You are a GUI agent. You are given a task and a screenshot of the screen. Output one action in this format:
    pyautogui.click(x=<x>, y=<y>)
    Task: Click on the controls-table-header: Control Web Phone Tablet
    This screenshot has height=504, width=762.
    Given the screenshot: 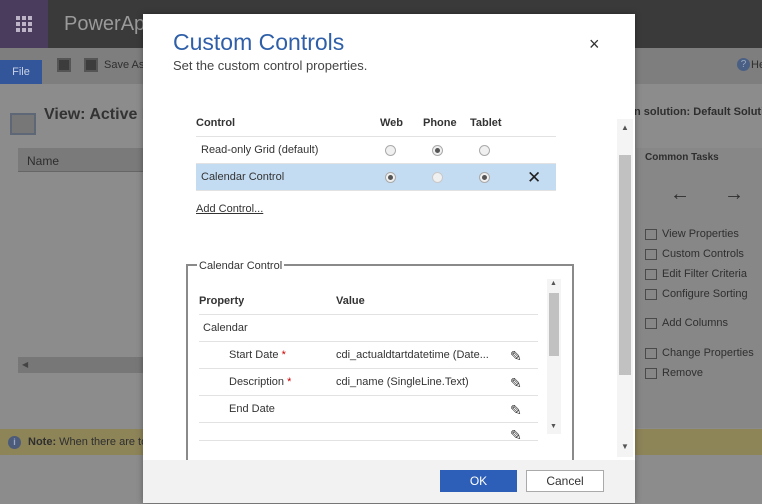 What is the action you would take?
    pyautogui.click(x=376, y=123)
    